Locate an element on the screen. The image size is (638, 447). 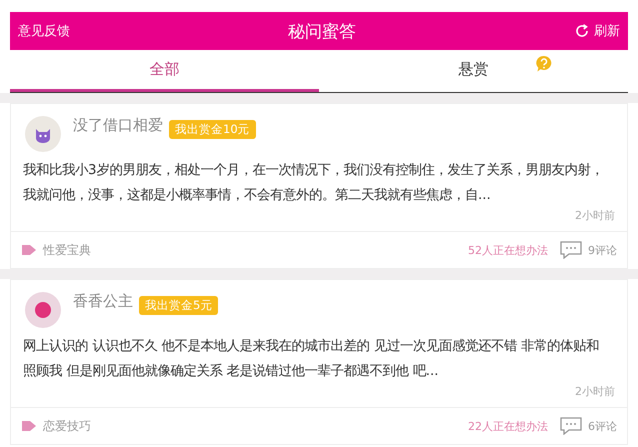
thinking-count: 22人正在想办法 is located at coordinates (508, 426).